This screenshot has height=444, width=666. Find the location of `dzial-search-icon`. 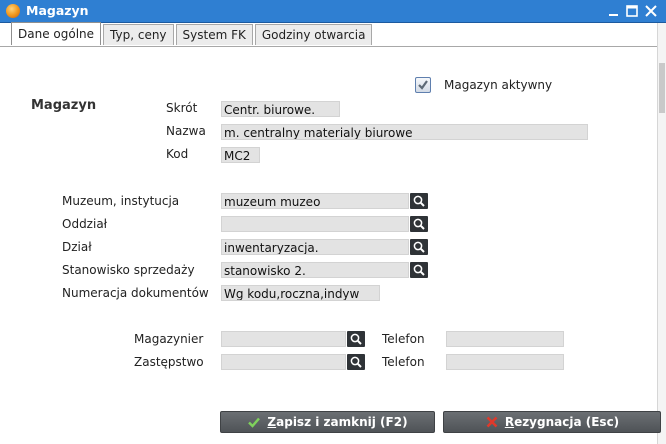

dzial-search-icon is located at coordinates (419, 247).